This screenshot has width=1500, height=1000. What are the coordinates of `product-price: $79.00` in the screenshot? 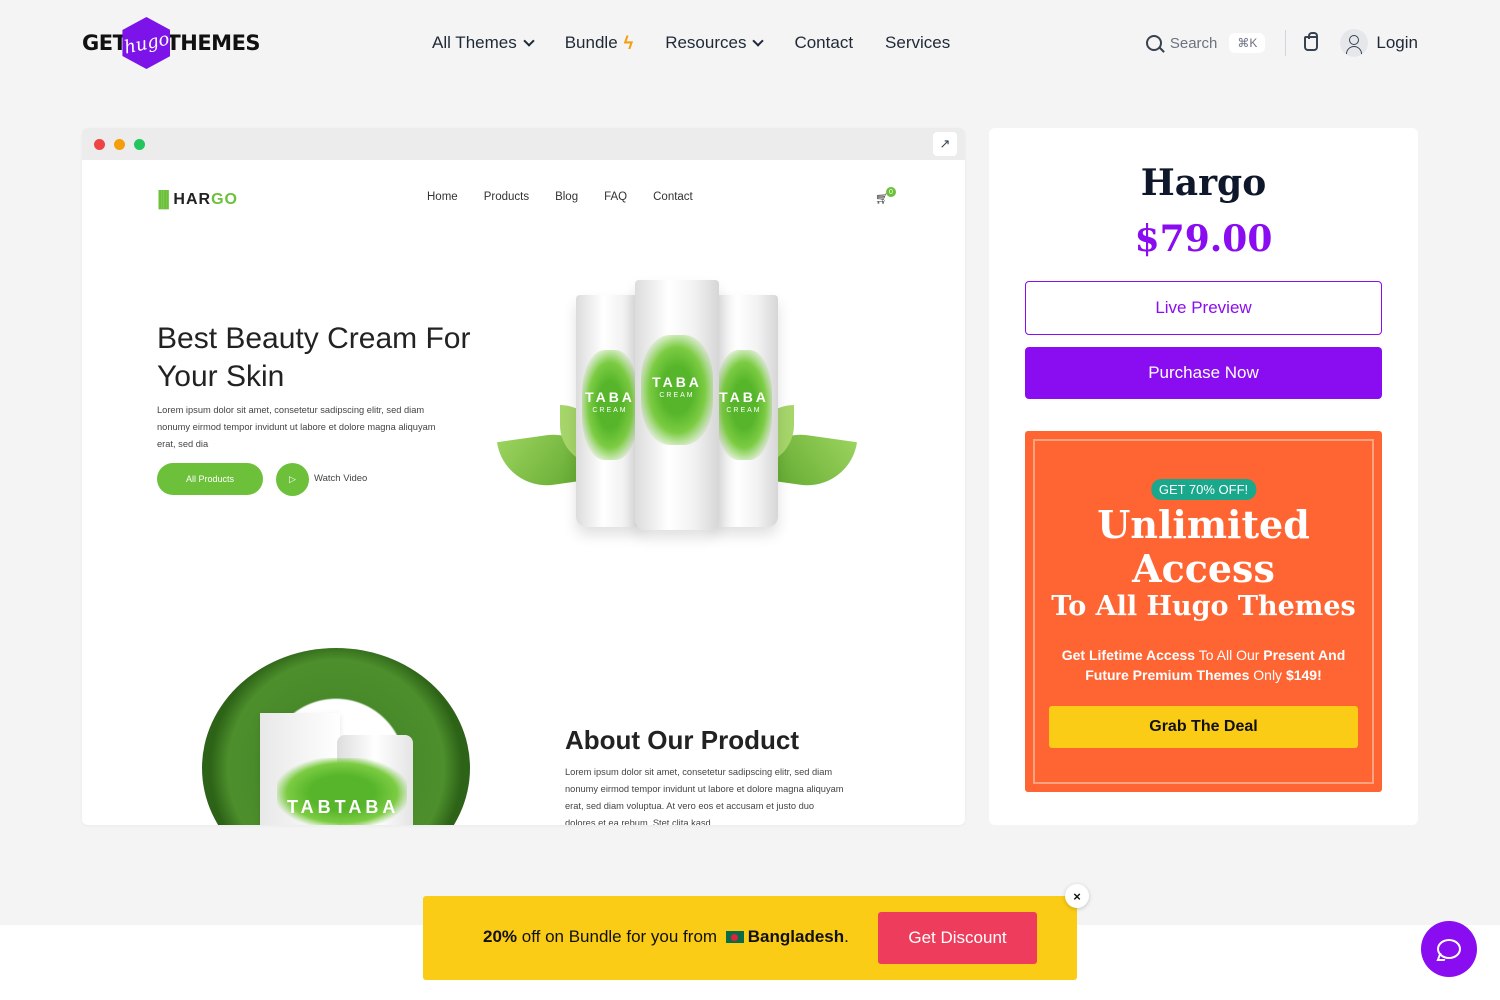 It's located at (1203, 239).